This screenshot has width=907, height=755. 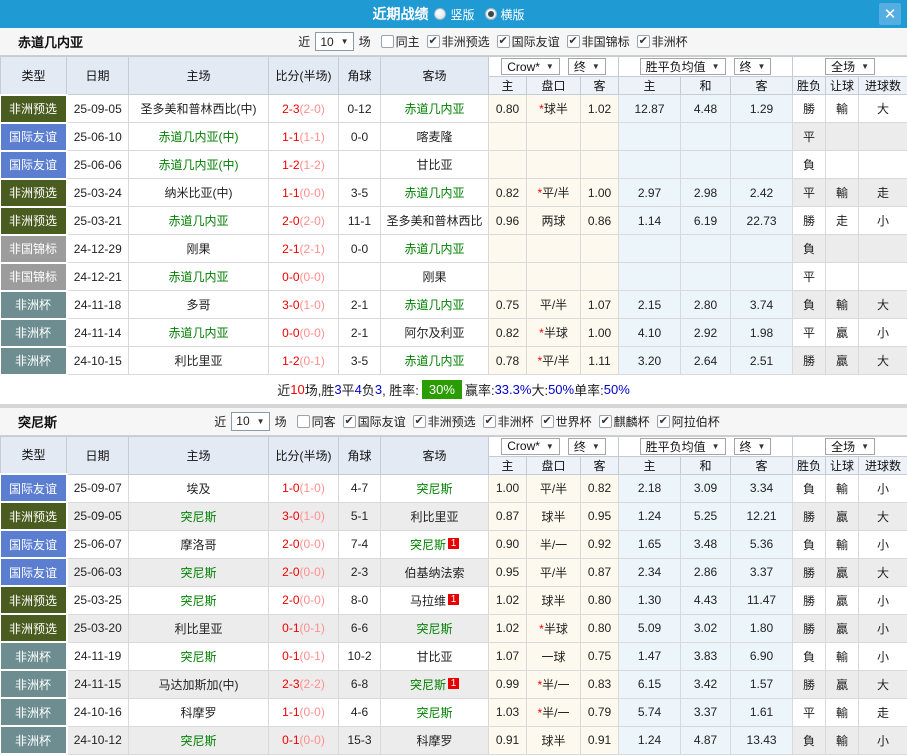 I want to click on competition-checkbox: ✔非国锦标, so click(x=598, y=41).